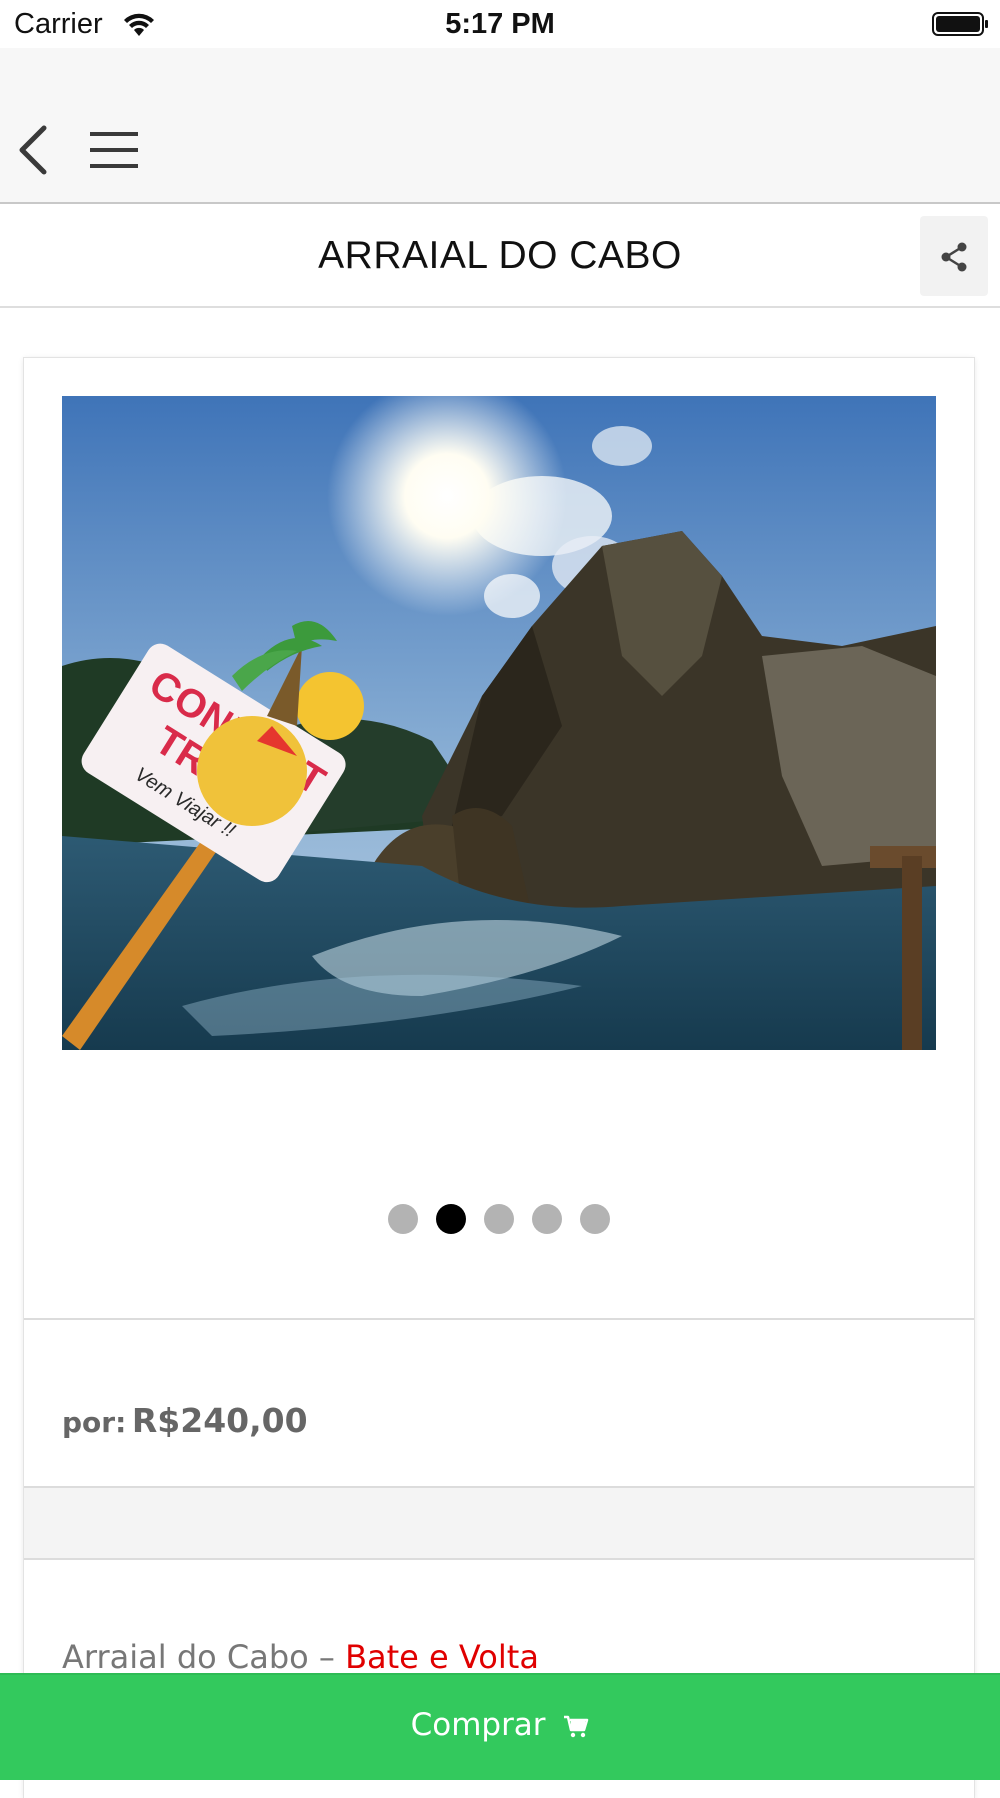 The height and width of the screenshot is (1798, 1000). What do you see at coordinates (499, 1319) in the screenshot?
I see `divider` at bounding box center [499, 1319].